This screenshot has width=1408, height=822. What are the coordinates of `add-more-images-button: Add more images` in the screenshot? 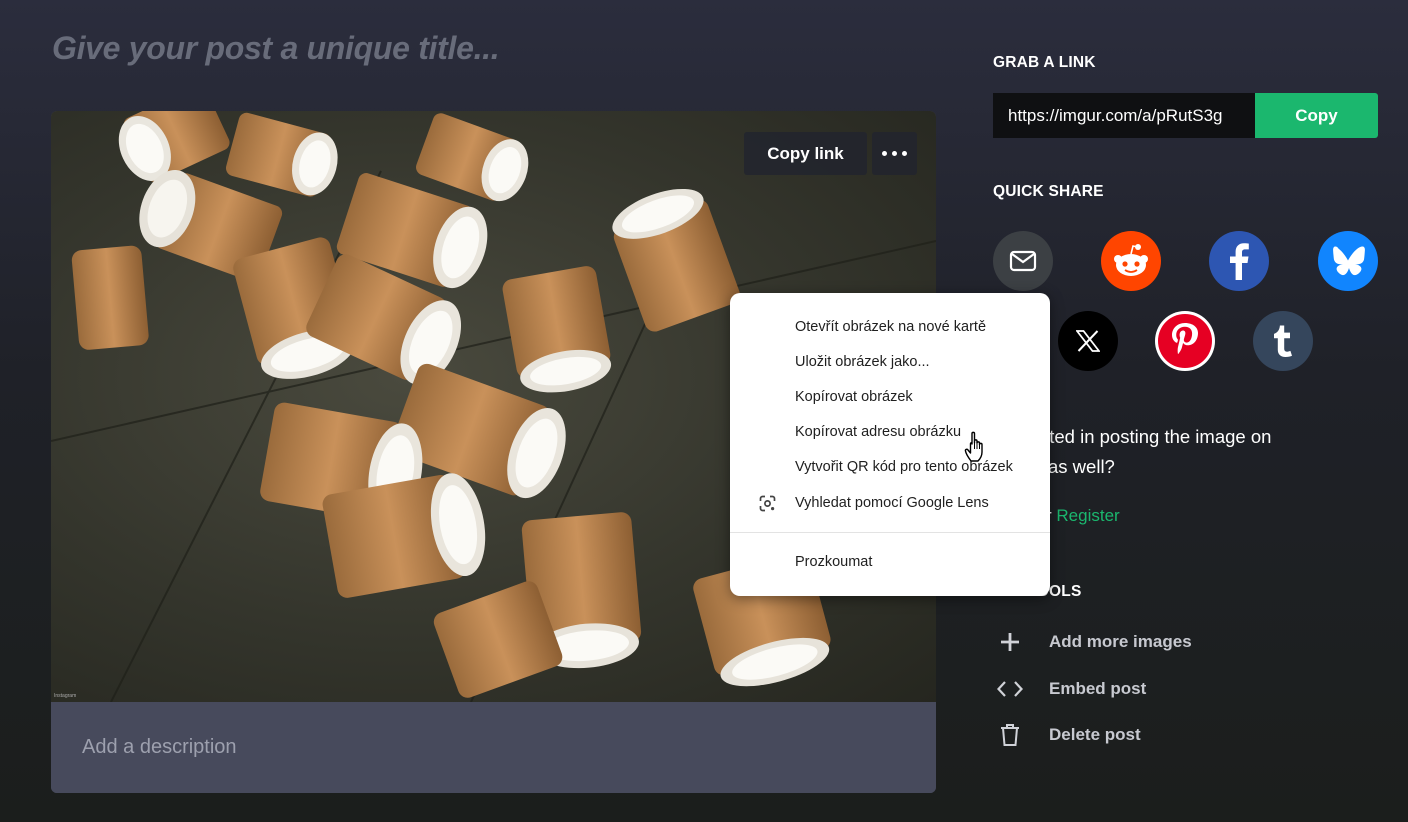 It's located at (1094, 642).